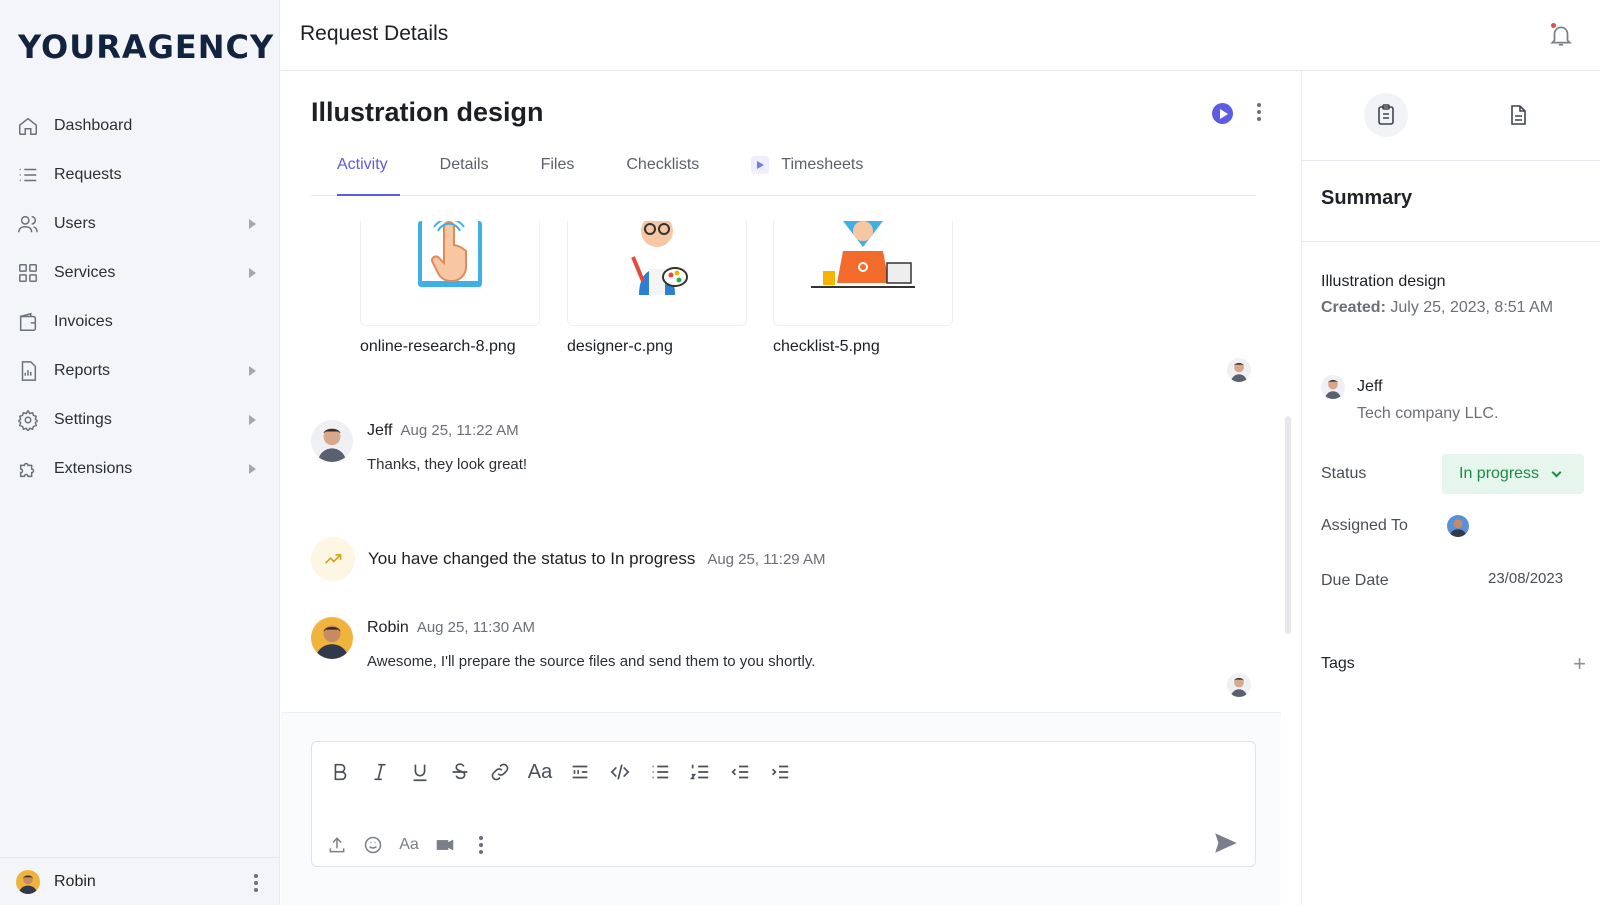 The image size is (1600, 905). Describe the element at coordinates (1370, 387) in the screenshot. I see `client-name: Jeff` at that location.